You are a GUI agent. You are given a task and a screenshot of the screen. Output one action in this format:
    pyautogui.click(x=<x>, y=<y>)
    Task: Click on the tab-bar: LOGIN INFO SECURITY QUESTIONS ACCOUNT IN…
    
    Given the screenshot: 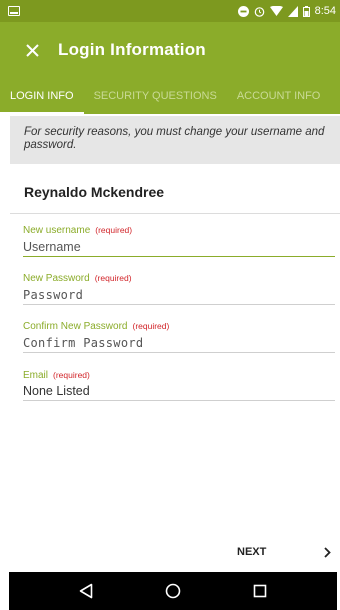 What is the action you would take?
    pyautogui.click(x=170, y=96)
    